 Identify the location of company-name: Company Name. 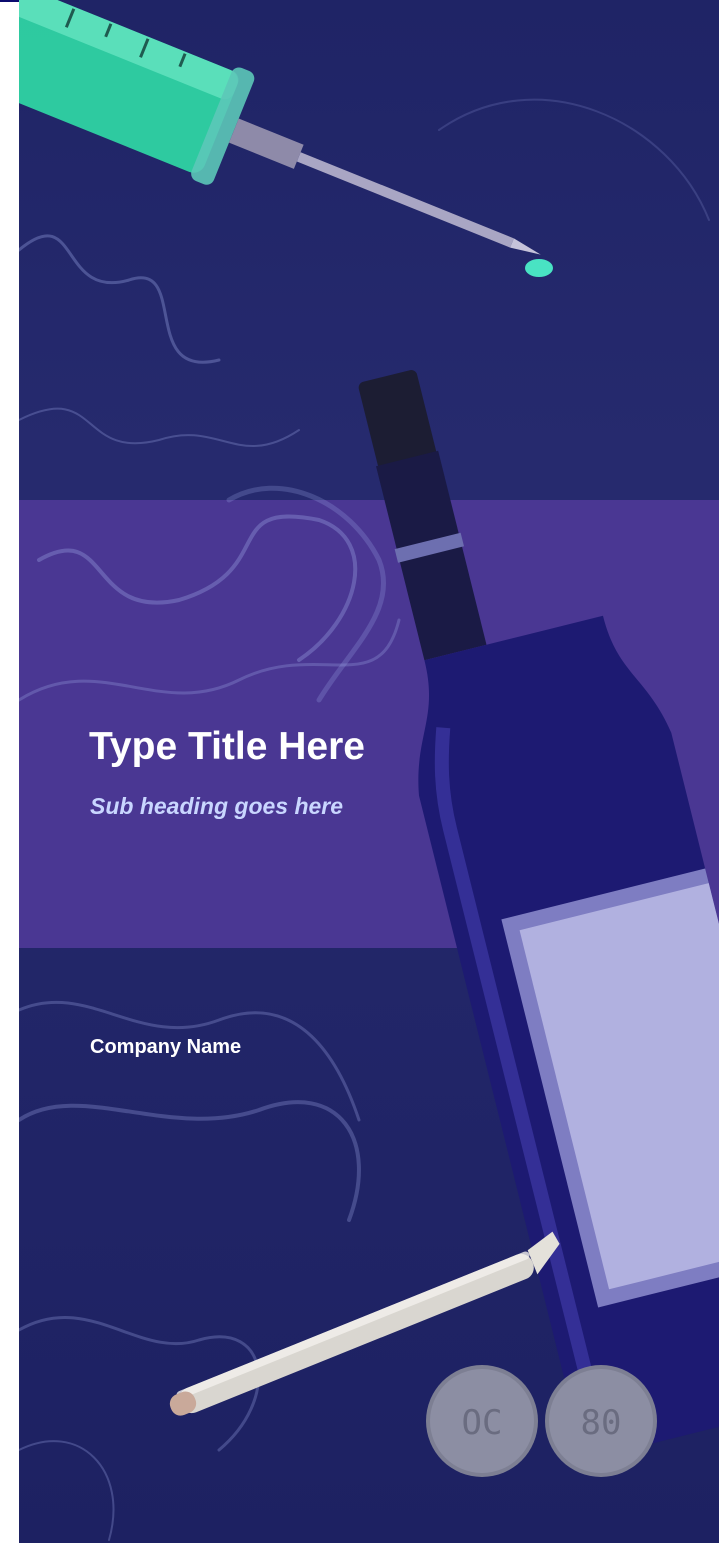
(166, 1047).